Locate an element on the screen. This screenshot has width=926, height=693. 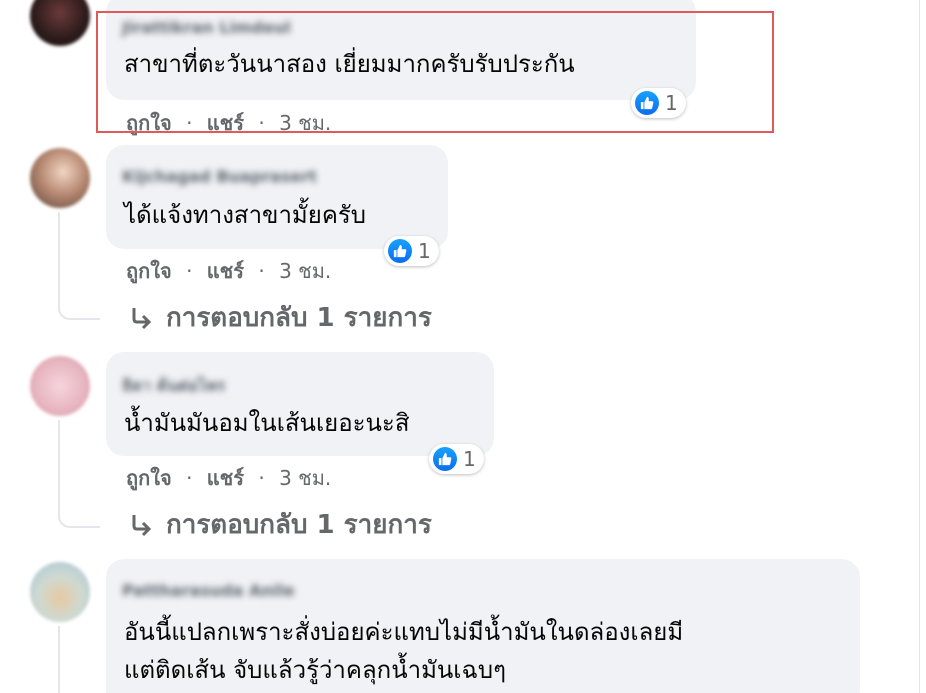
scroll-edge is located at coordinates (919, 346).